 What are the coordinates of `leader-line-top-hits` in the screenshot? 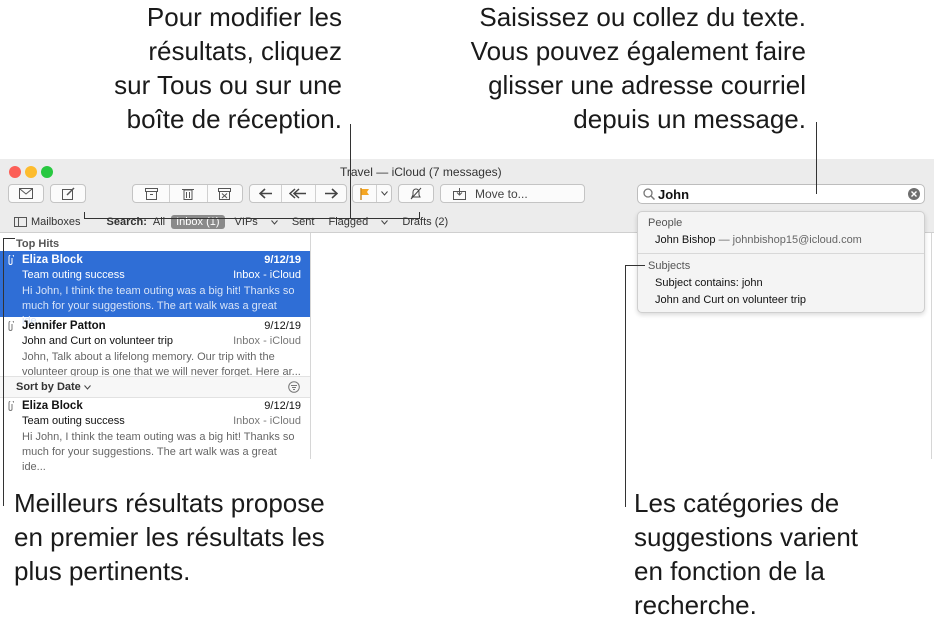 It's located at (3, 372).